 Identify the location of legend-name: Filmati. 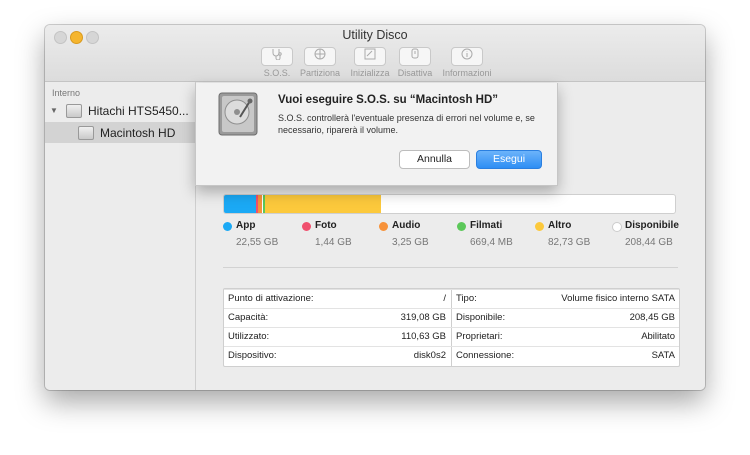
(486, 225).